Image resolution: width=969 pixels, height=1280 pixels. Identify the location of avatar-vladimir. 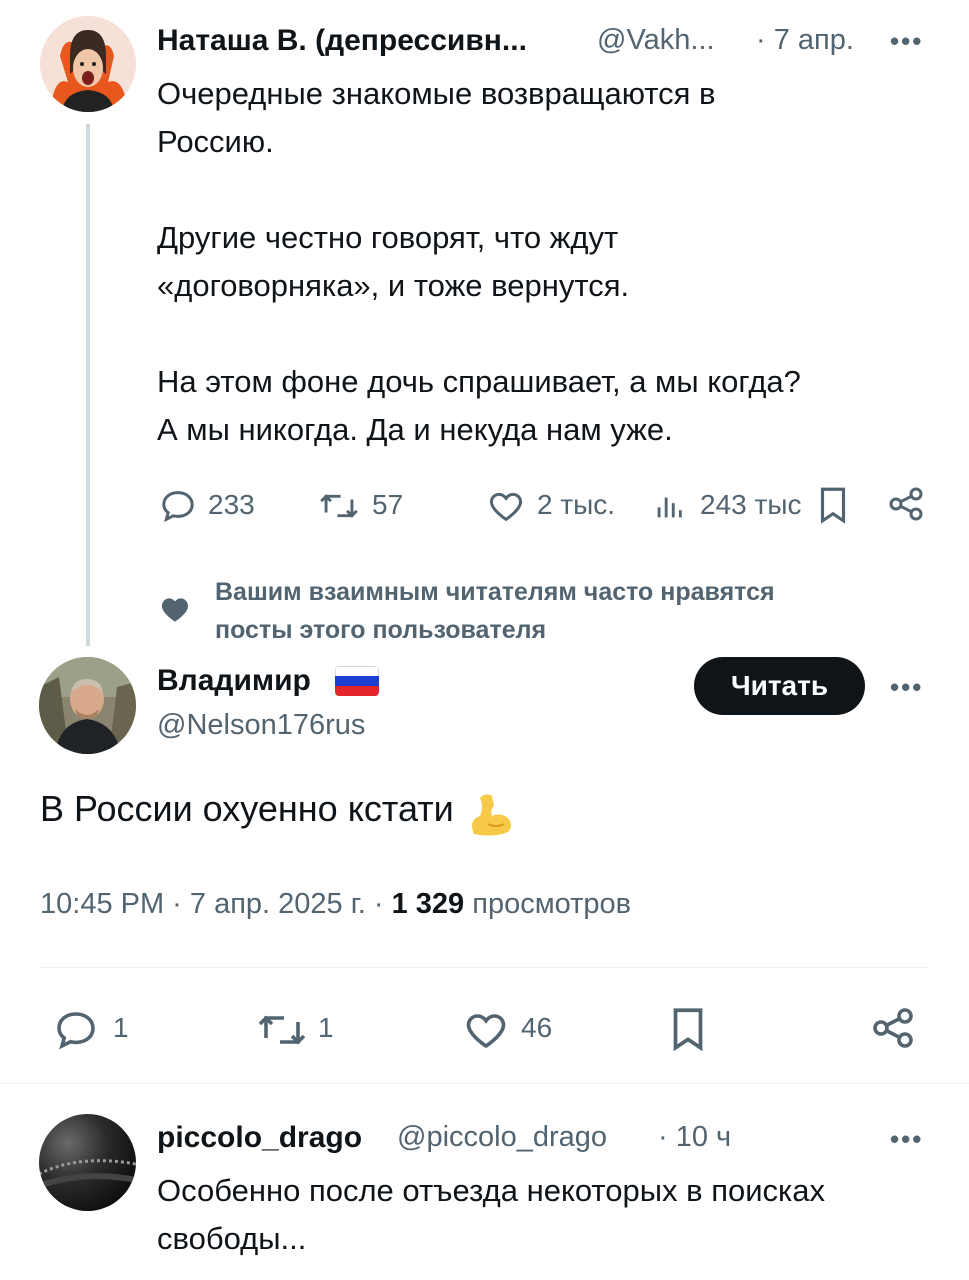
(87, 705).